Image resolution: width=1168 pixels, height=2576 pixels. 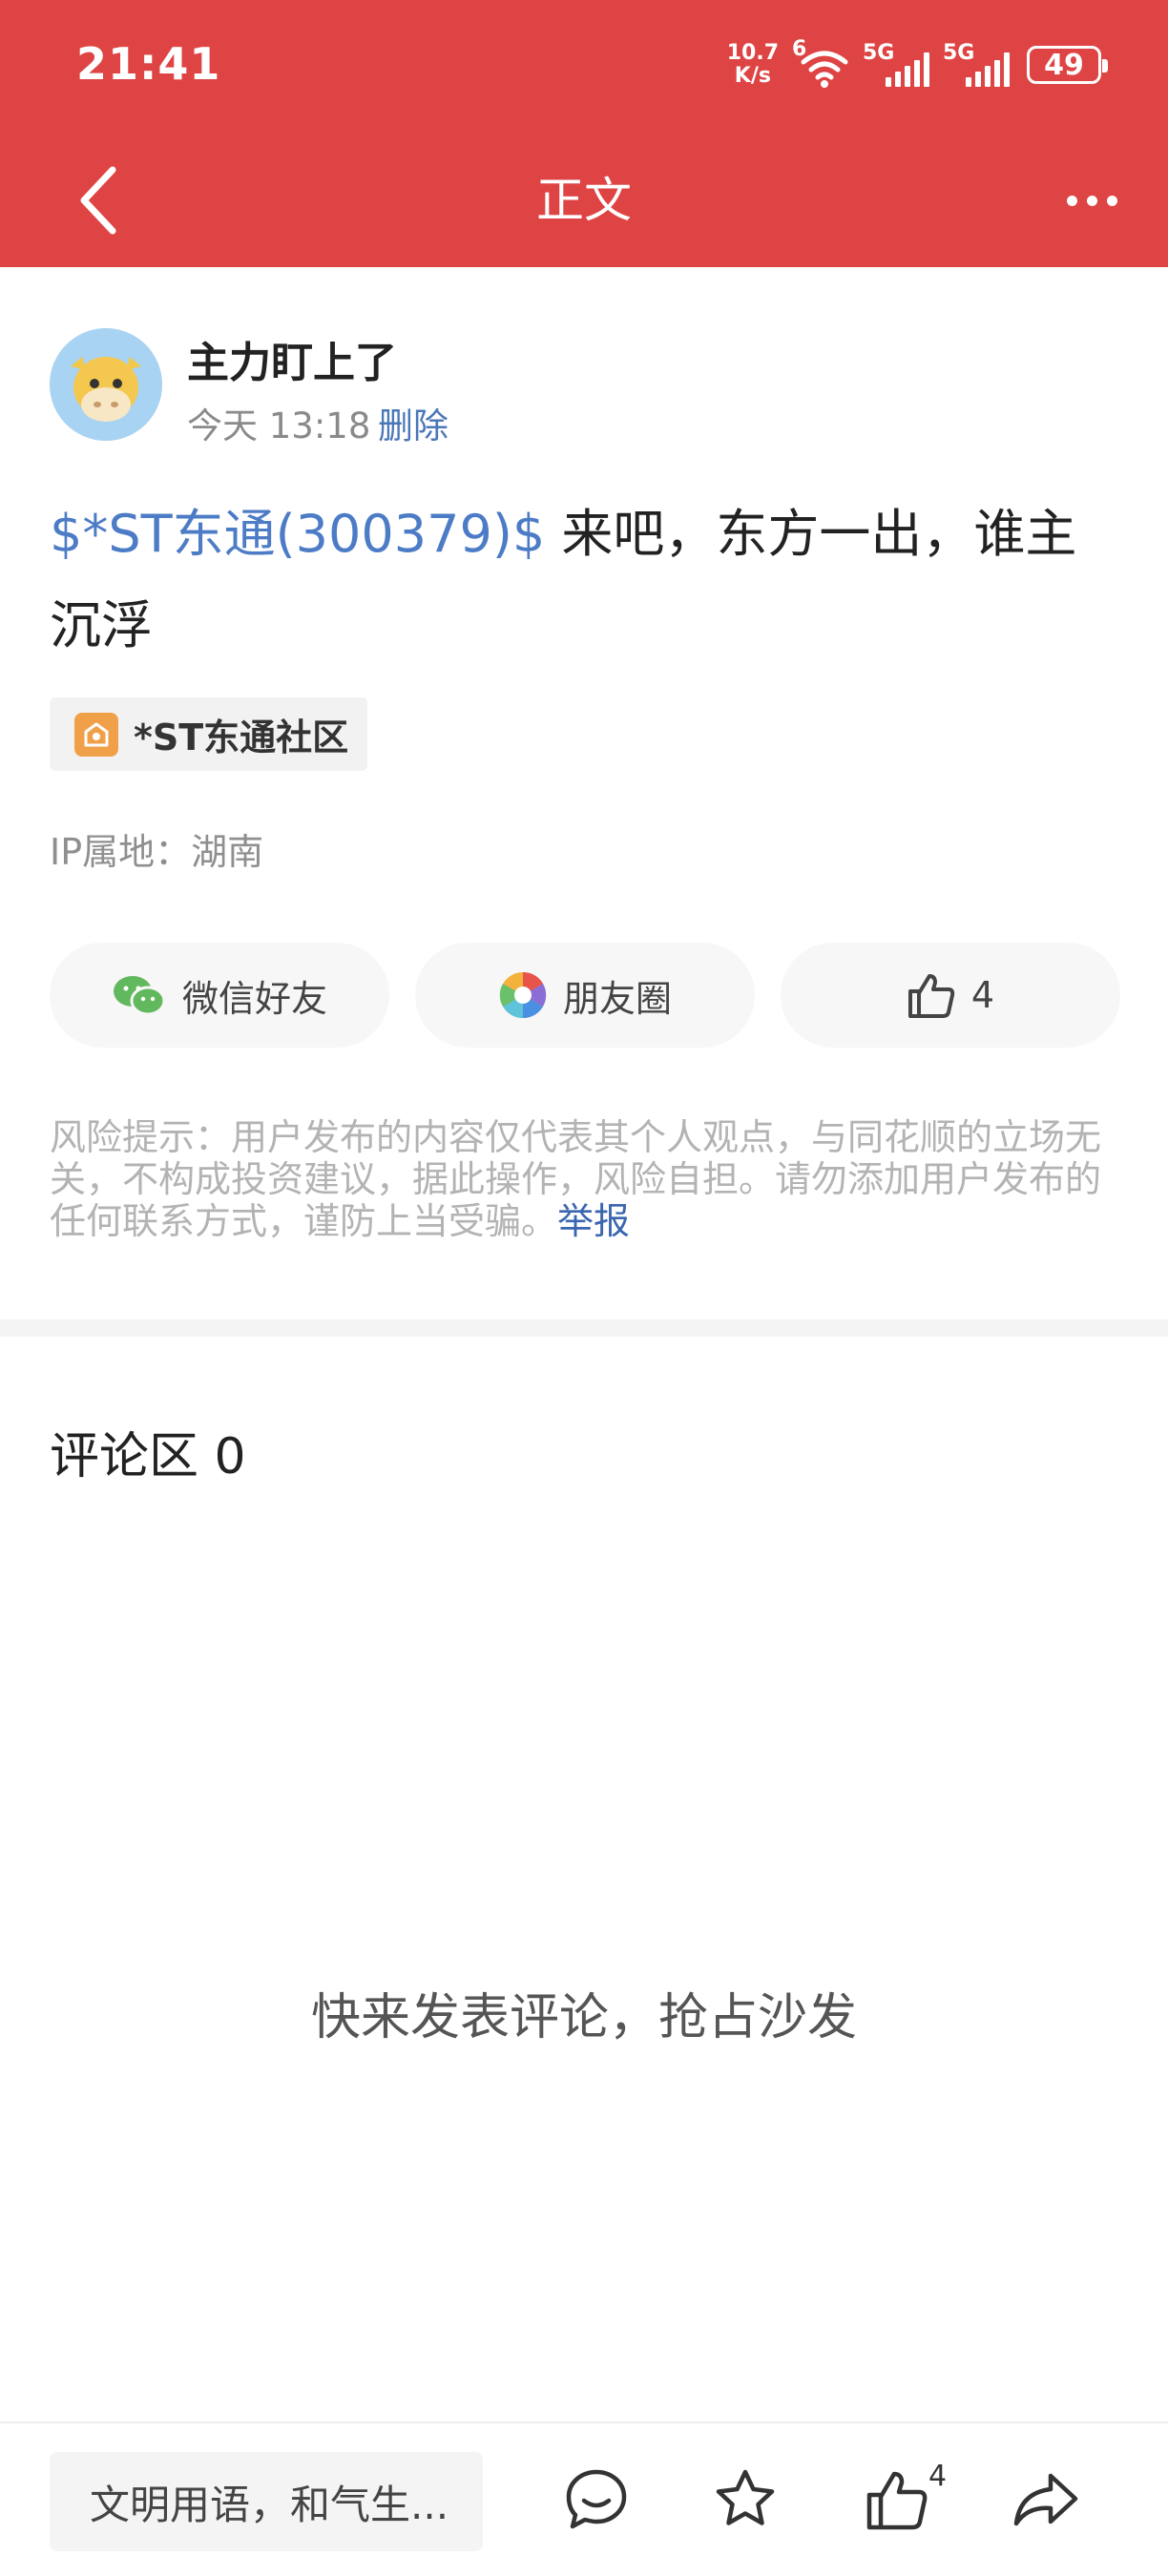 What do you see at coordinates (157, 852) in the screenshot?
I see `ip-location: IP属地：湖南` at bounding box center [157, 852].